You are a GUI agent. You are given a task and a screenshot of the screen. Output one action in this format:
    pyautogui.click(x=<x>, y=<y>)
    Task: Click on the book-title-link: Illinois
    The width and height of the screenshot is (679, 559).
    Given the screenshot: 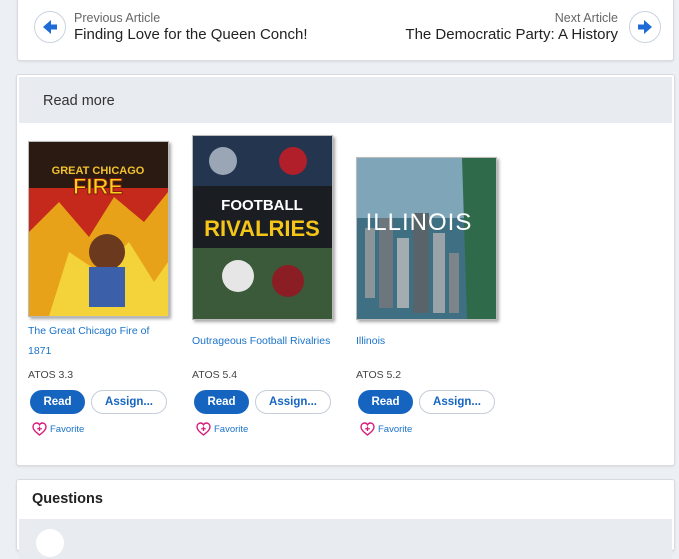 What is the action you would take?
    pyautogui.click(x=428, y=341)
    